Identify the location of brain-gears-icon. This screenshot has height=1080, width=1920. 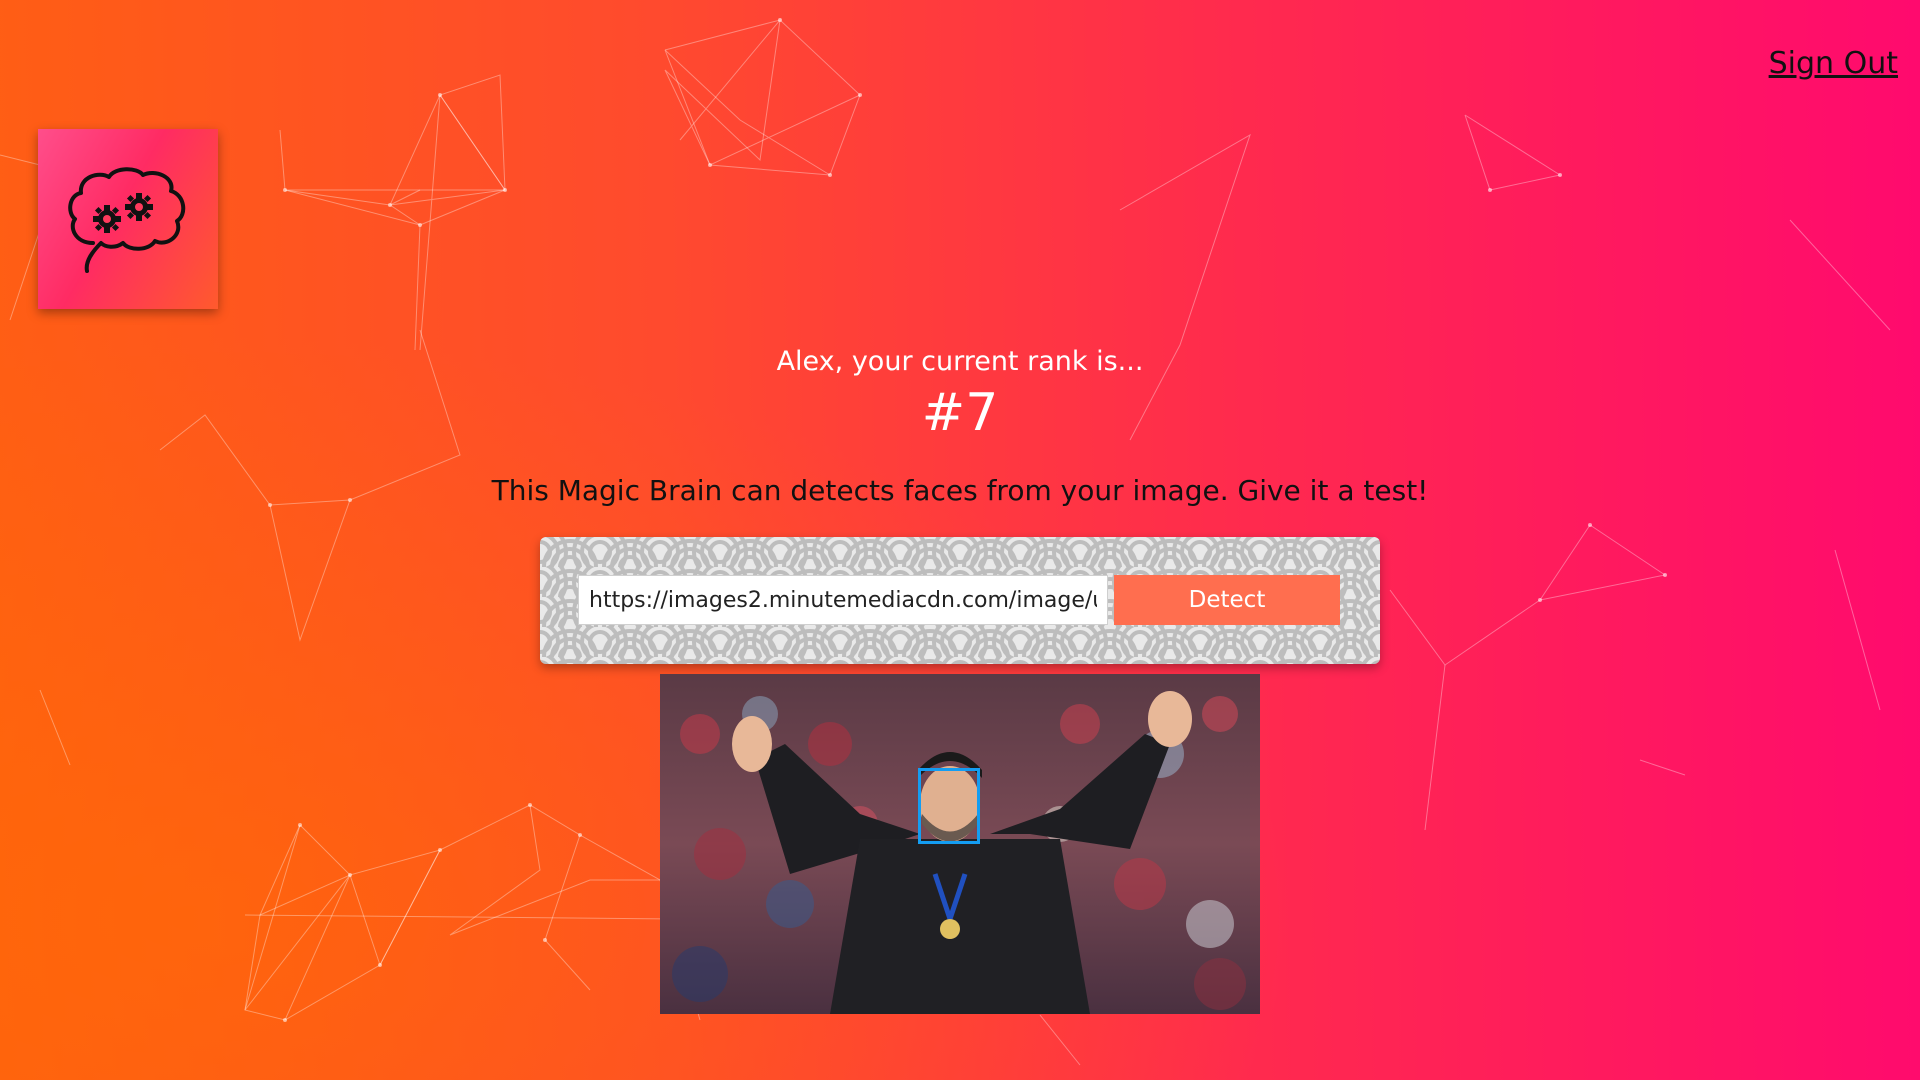
(127, 220).